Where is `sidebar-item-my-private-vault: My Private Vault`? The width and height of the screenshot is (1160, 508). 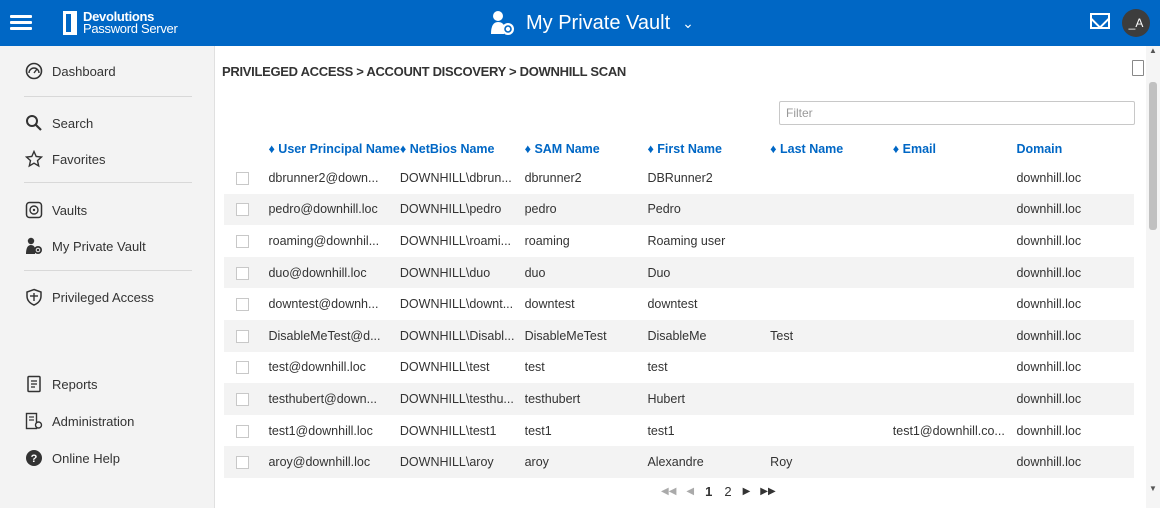 sidebar-item-my-private-vault: My Private Vault is located at coordinates (107, 246).